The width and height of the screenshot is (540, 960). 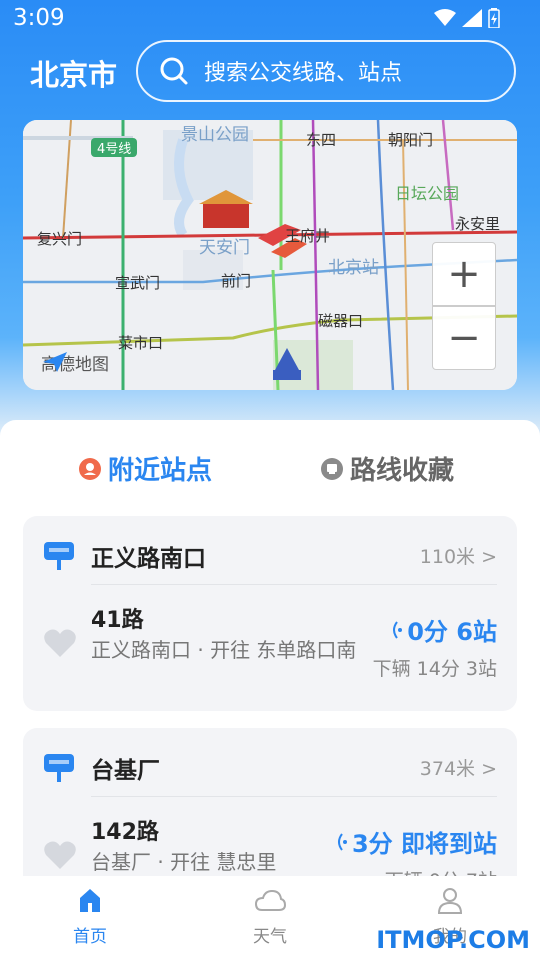 I want to click on tab-nearby: 附近站点, so click(x=145, y=468).